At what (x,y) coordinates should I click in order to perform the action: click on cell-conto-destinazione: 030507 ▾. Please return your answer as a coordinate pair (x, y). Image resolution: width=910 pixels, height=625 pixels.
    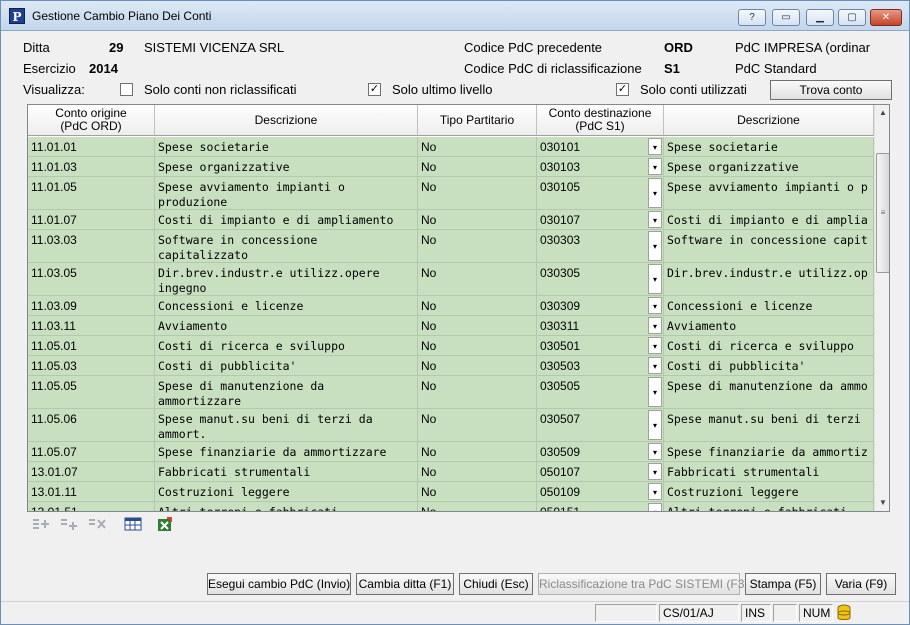
    Looking at the image, I should click on (600, 425).